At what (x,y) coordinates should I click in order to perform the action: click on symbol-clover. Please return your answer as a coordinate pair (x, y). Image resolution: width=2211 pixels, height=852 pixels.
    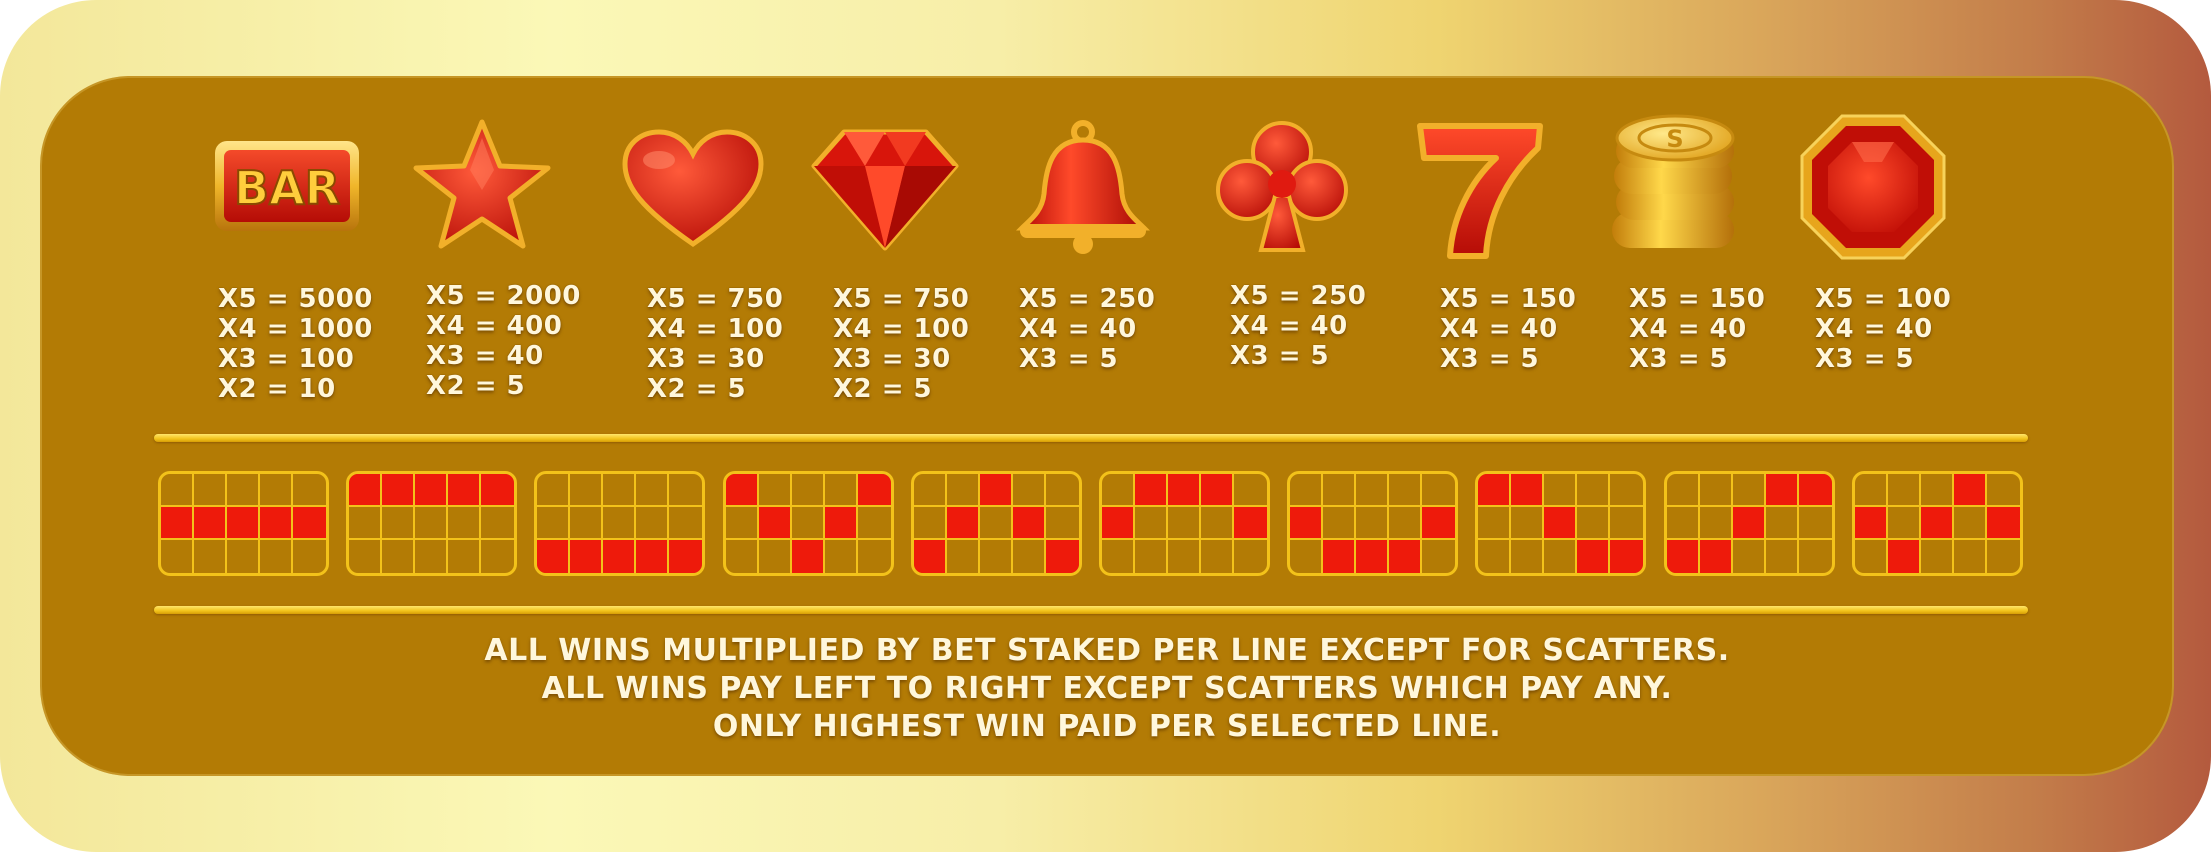
    Looking at the image, I should click on (1282, 187).